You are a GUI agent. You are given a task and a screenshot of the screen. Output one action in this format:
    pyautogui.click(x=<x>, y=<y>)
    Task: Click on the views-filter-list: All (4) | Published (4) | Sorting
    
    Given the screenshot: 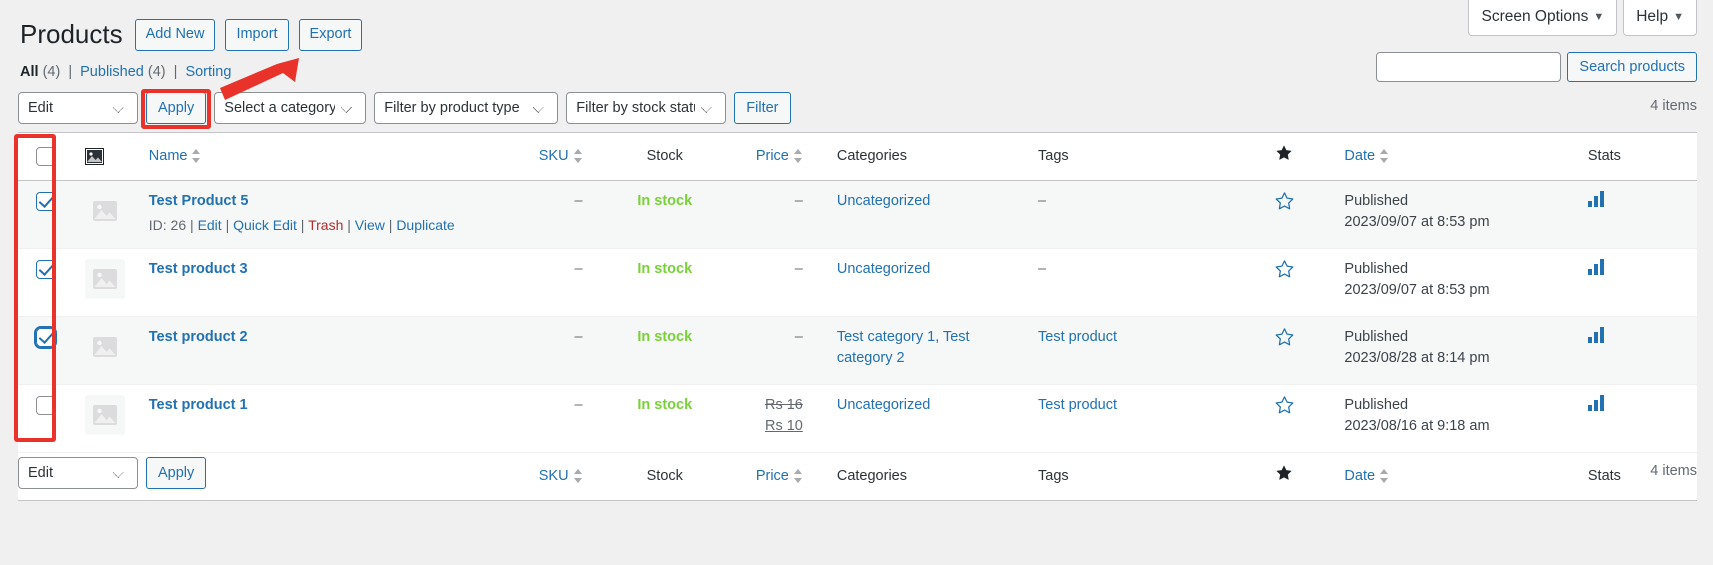 What is the action you would take?
    pyautogui.click(x=125, y=72)
    